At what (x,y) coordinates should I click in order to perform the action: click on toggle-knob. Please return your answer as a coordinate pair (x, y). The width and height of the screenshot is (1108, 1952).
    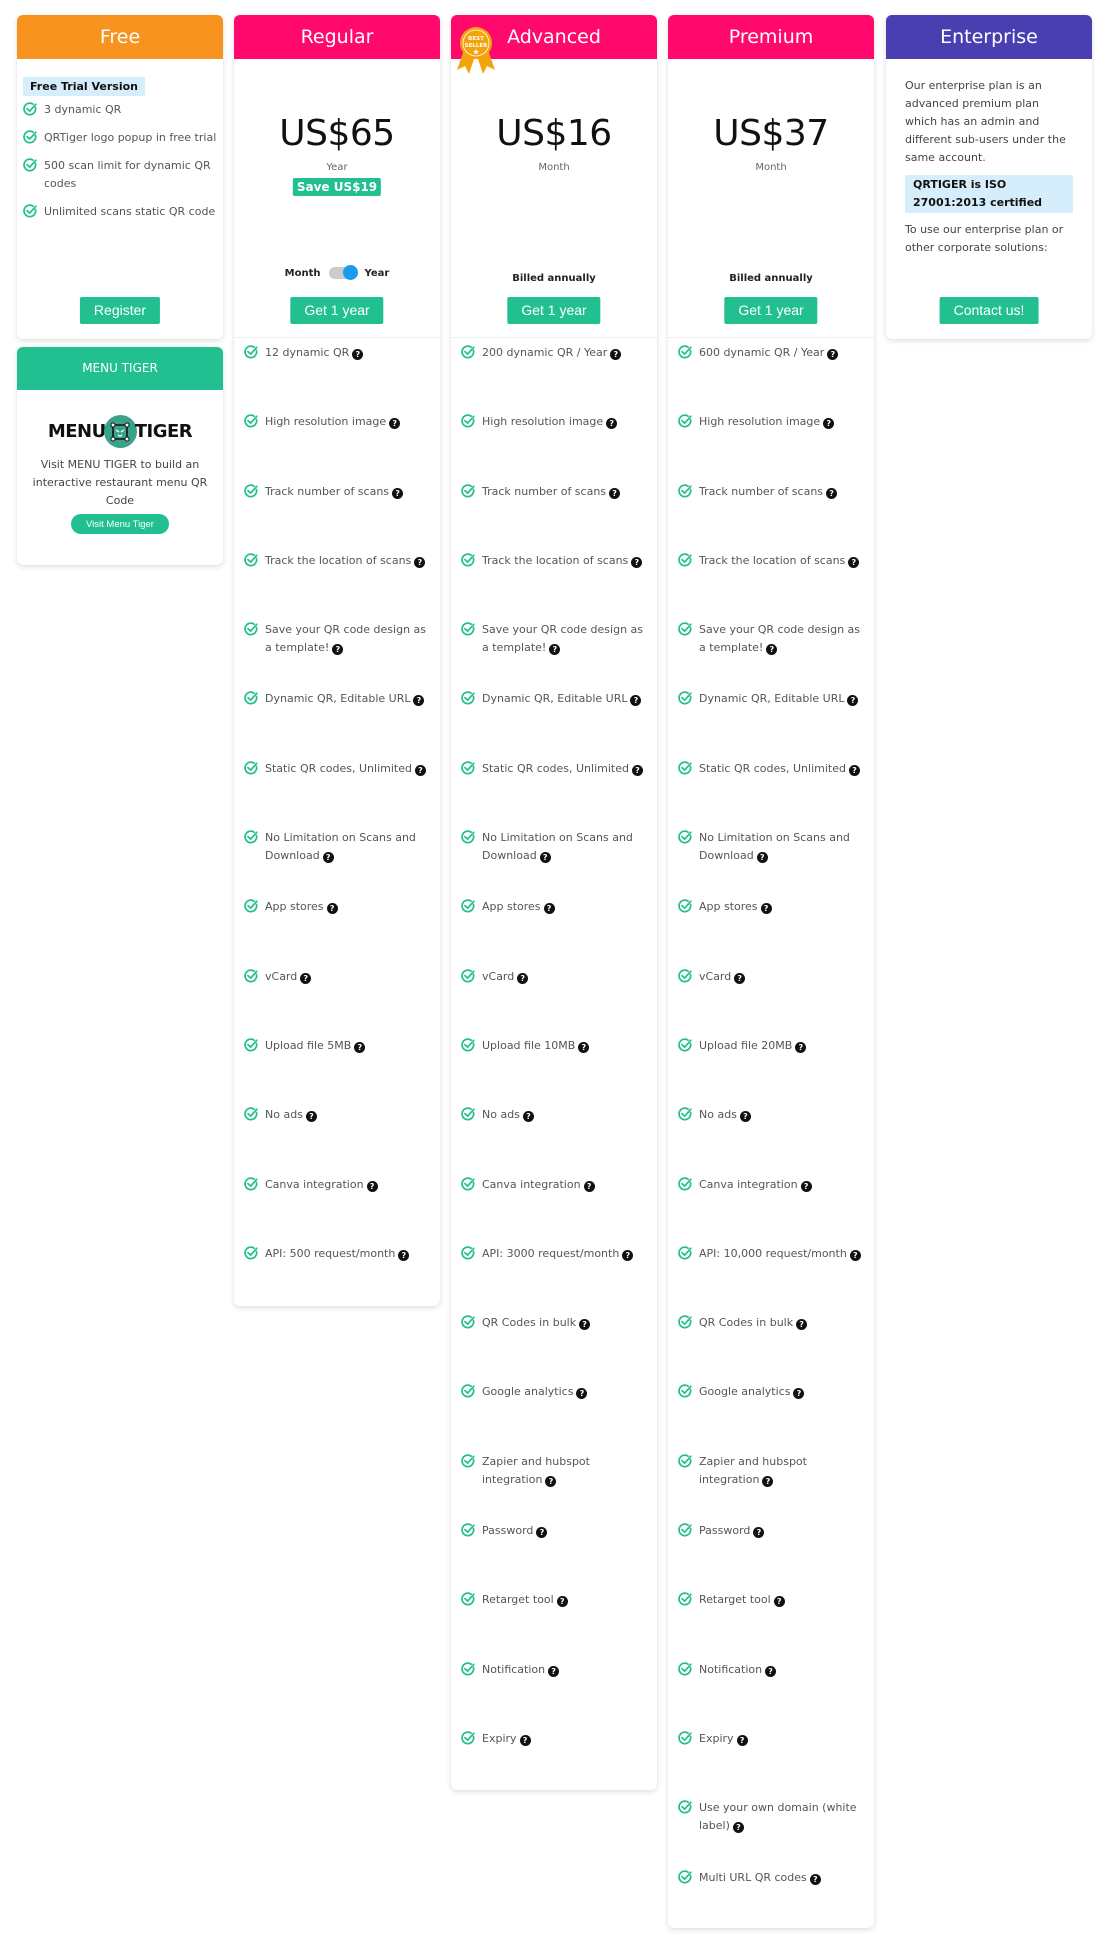
    Looking at the image, I should click on (350, 272).